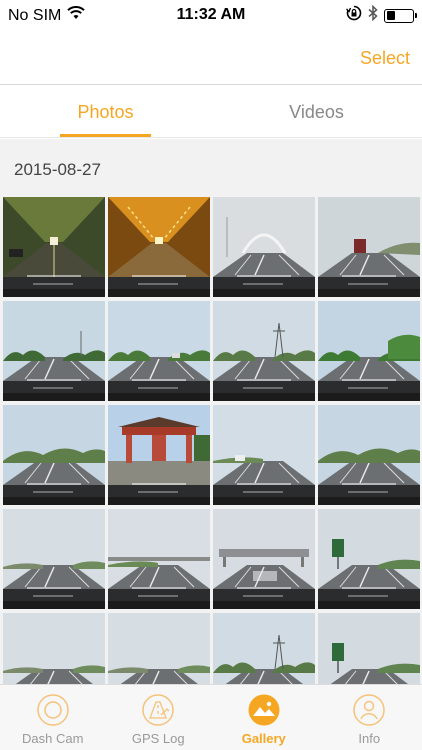 The image size is (422, 750). What do you see at coordinates (105, 111) in the screenshot?
I see `tab-photos: Photos` at bounding box center [105, 111].